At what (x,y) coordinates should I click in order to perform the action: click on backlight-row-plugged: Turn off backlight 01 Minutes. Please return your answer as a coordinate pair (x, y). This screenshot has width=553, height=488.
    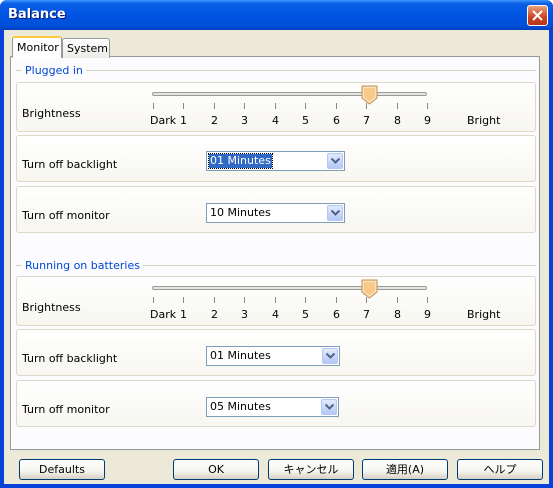
    Looking at the image, I should click on (276, 158).